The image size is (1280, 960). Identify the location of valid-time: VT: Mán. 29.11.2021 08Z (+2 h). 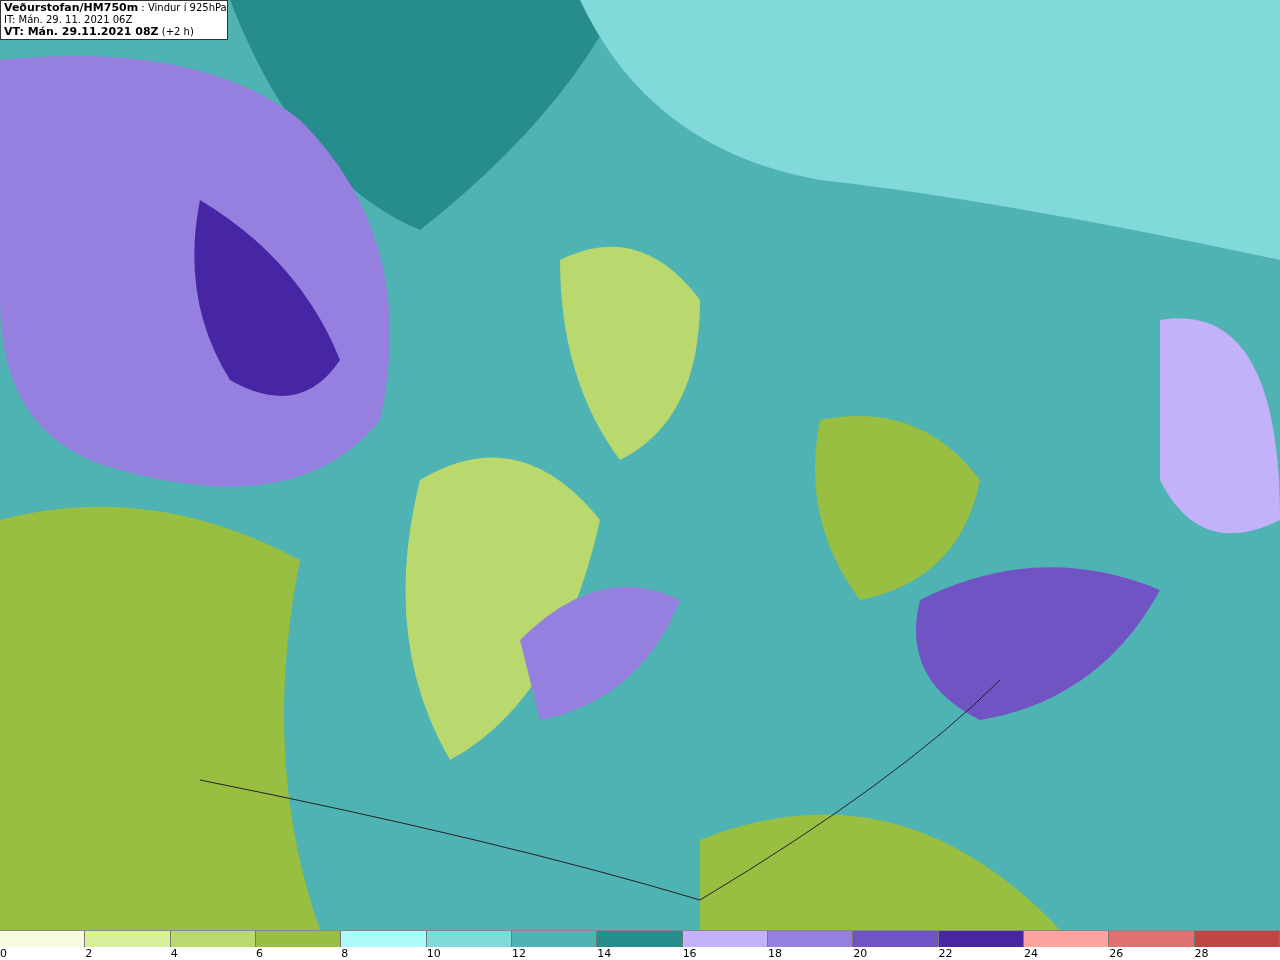
(99, 32).